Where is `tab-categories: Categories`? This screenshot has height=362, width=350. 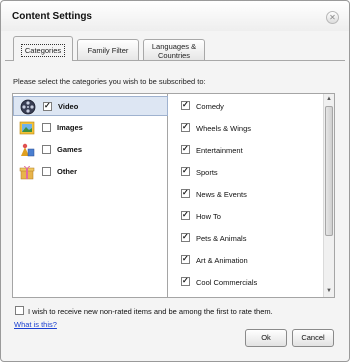
tab-categories: Categories is located at coordinates (43, 48).